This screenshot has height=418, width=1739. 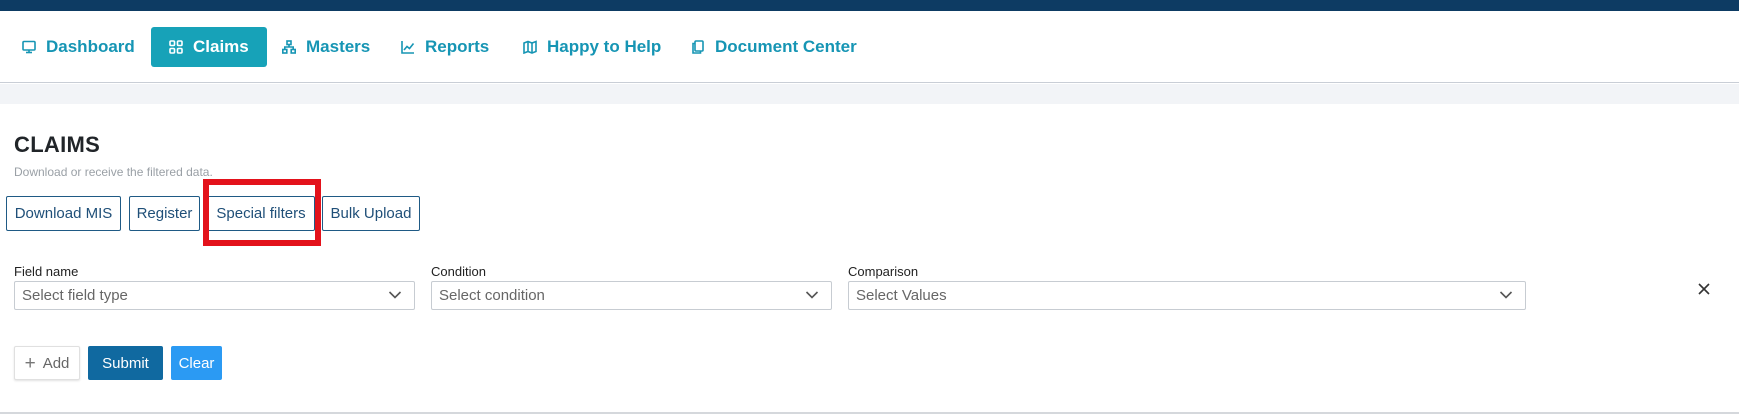 What do you see at coordinates (289, 47) in the screenshot?
I see `sitemap-icon` at bounding box center [289, 47].